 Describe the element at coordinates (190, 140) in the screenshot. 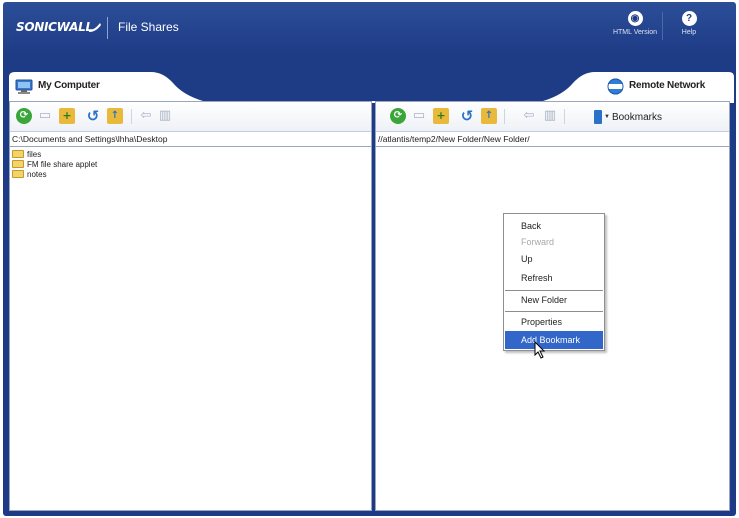

I see `local-path-field: C:\Documents and Settings\lhha\Desktop` at that location.